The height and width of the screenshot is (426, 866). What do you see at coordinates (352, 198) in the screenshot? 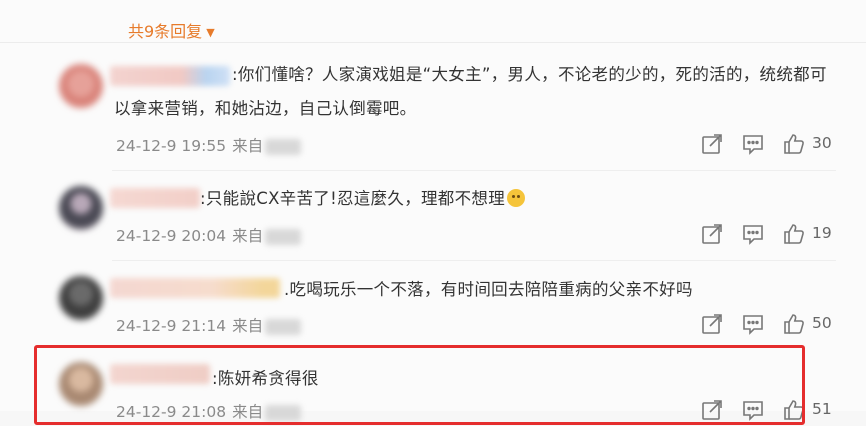
I see `comment-text-line: :只能說CX辛苦了!忍這麼久，理都不想理` at bounding box center [352, 198].